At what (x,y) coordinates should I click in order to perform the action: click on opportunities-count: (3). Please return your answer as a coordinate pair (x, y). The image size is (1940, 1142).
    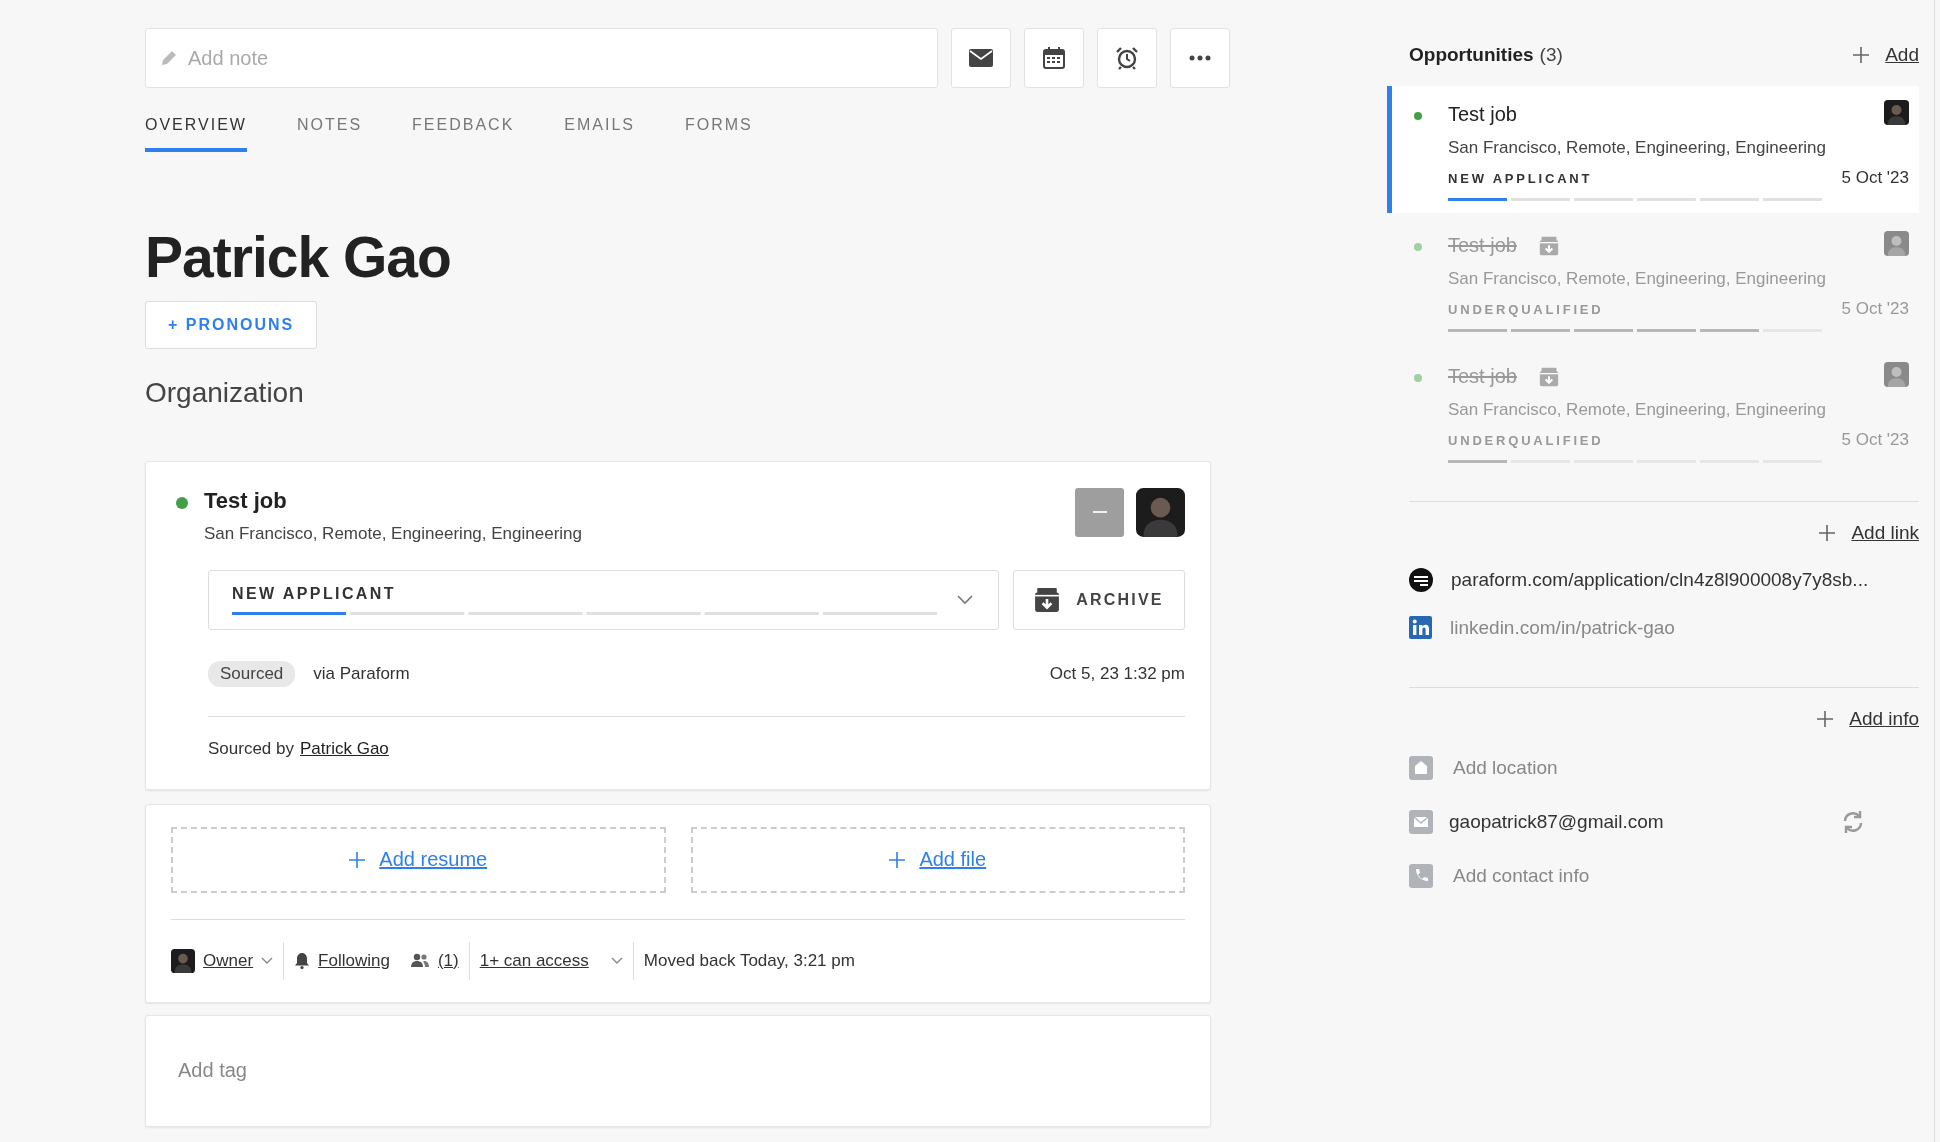
    Looking at the image, I should click on (1551, 55).